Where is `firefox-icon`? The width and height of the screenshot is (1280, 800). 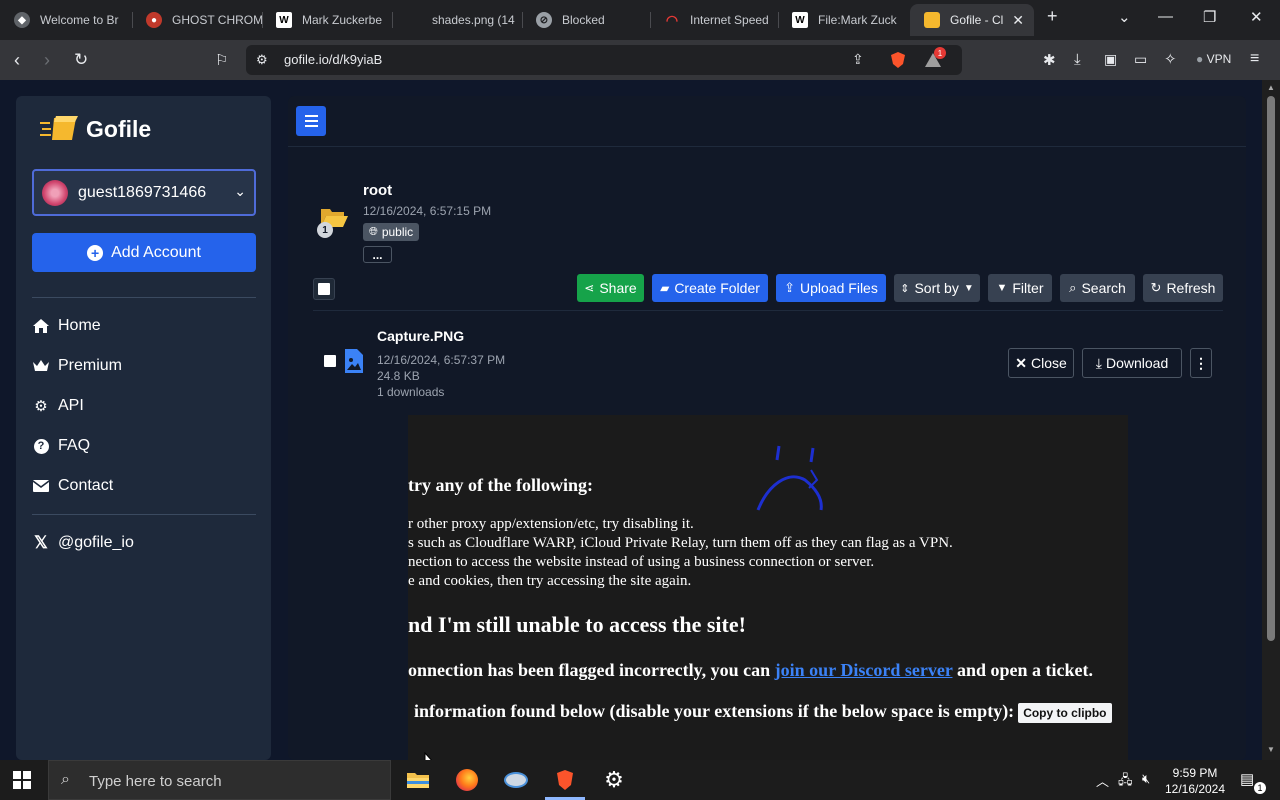
firefox-icon is located at coordinates (467, 780).